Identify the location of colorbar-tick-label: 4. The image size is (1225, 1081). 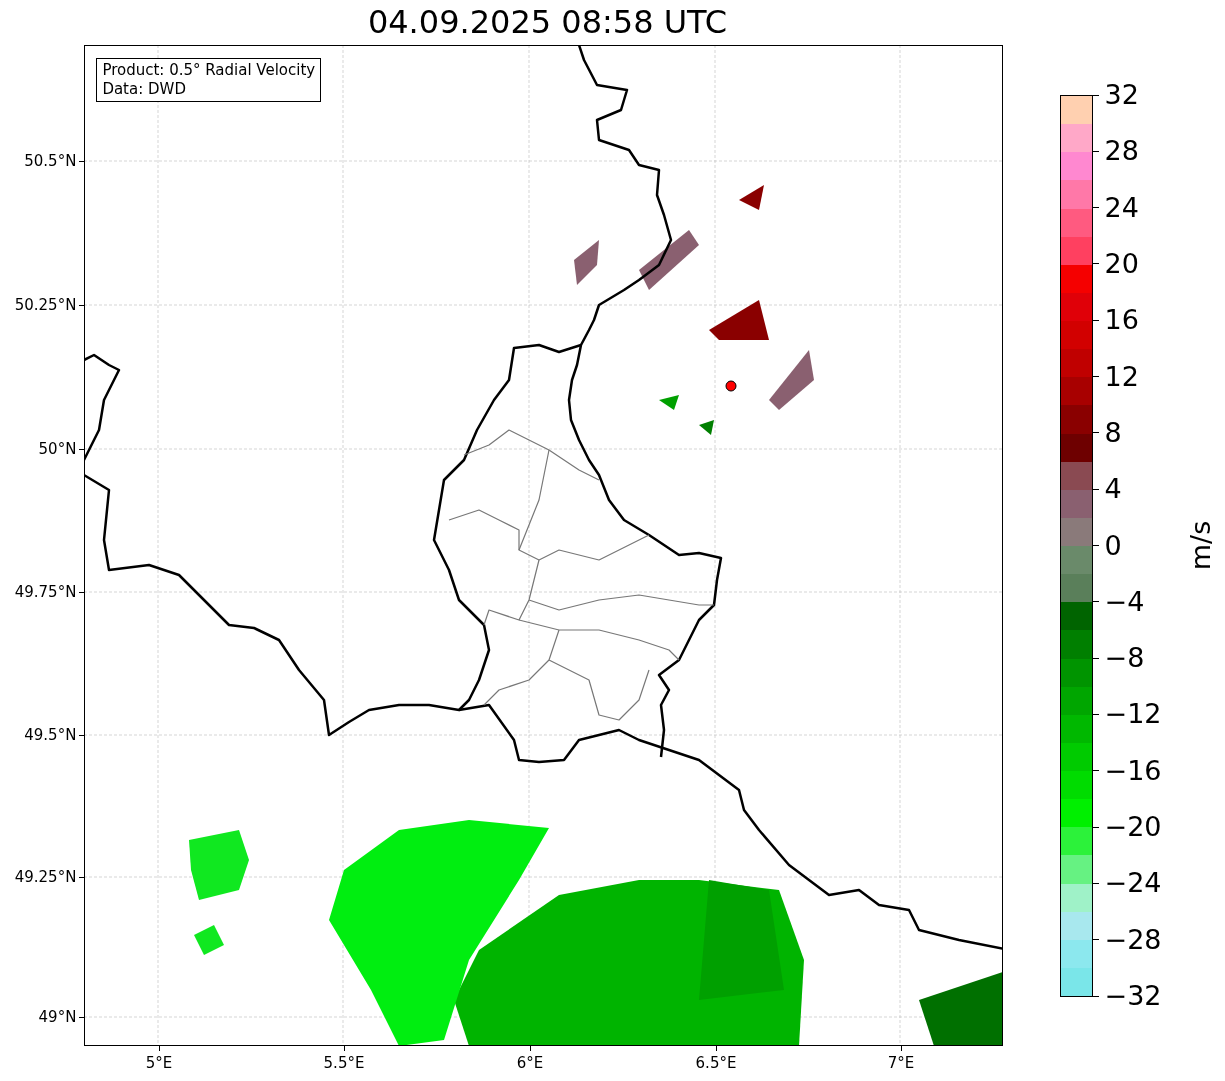
(1113, 489).